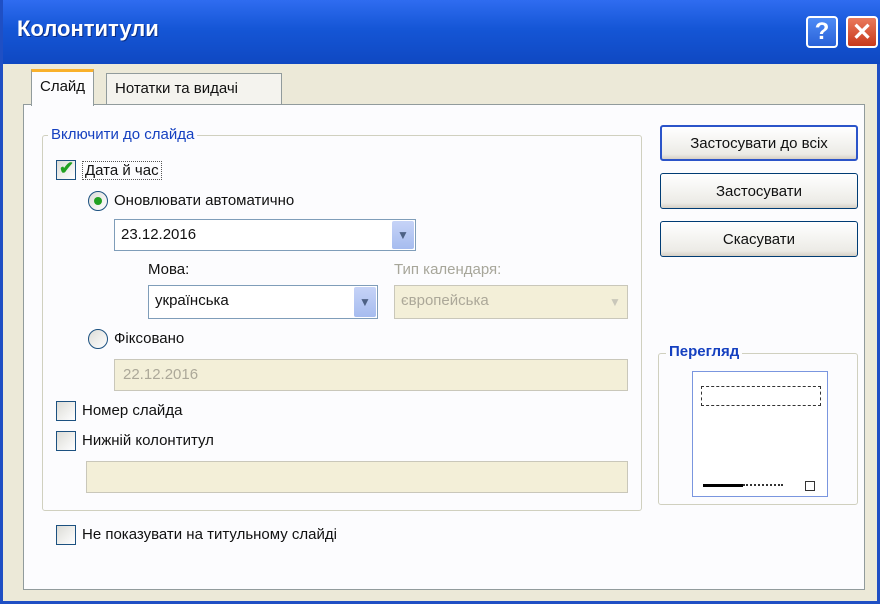  Describe the element at coordinates (169, 269) in the screenshot. I see `language-label: Мова:` at that location.